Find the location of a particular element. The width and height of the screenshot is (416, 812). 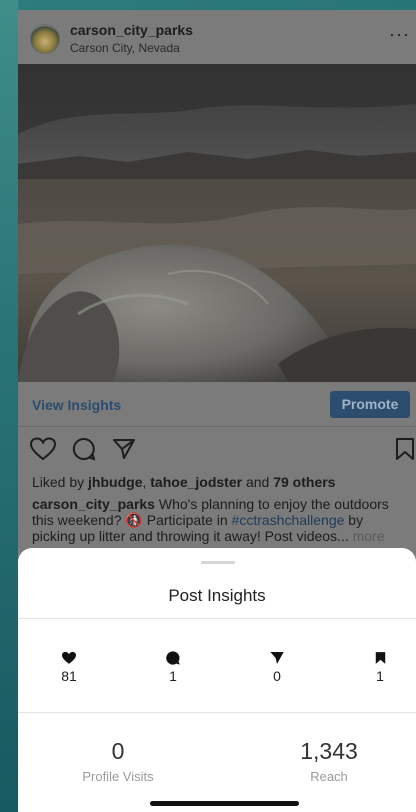

metric-value: 0 is located at coordinates (277, 676).